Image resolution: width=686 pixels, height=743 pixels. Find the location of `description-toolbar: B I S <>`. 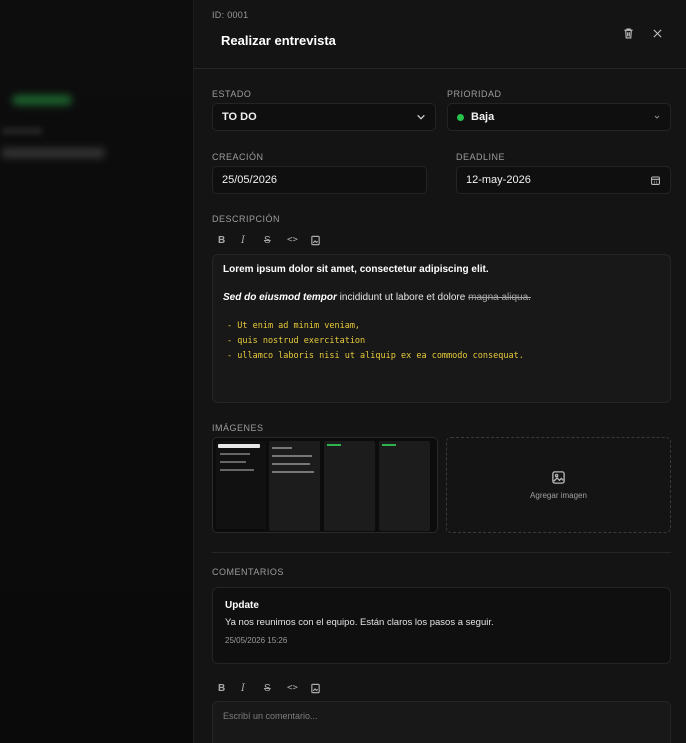

description-toolbar: B I S <> is located at coordinates (275, 240).